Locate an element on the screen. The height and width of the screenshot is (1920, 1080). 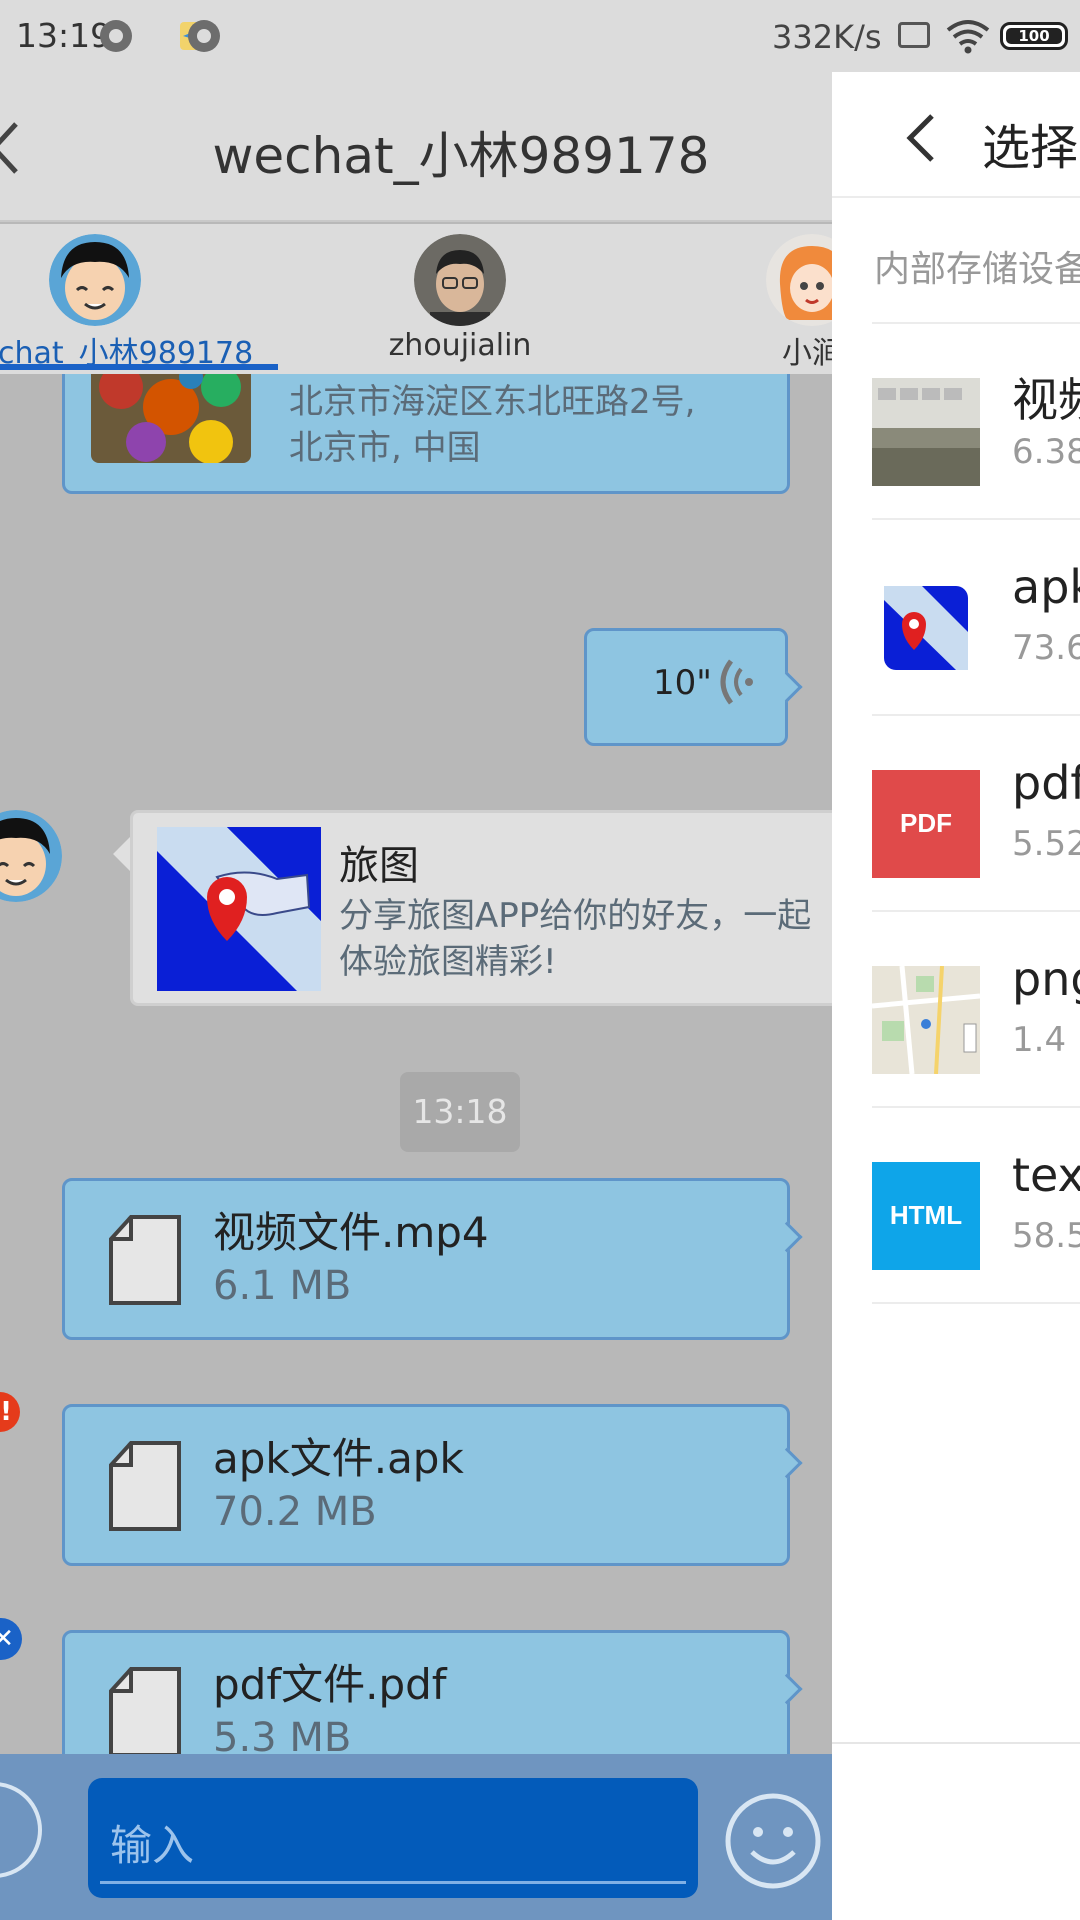
file-name: pdf文件.pdf is located at coordinates (330, 1684).